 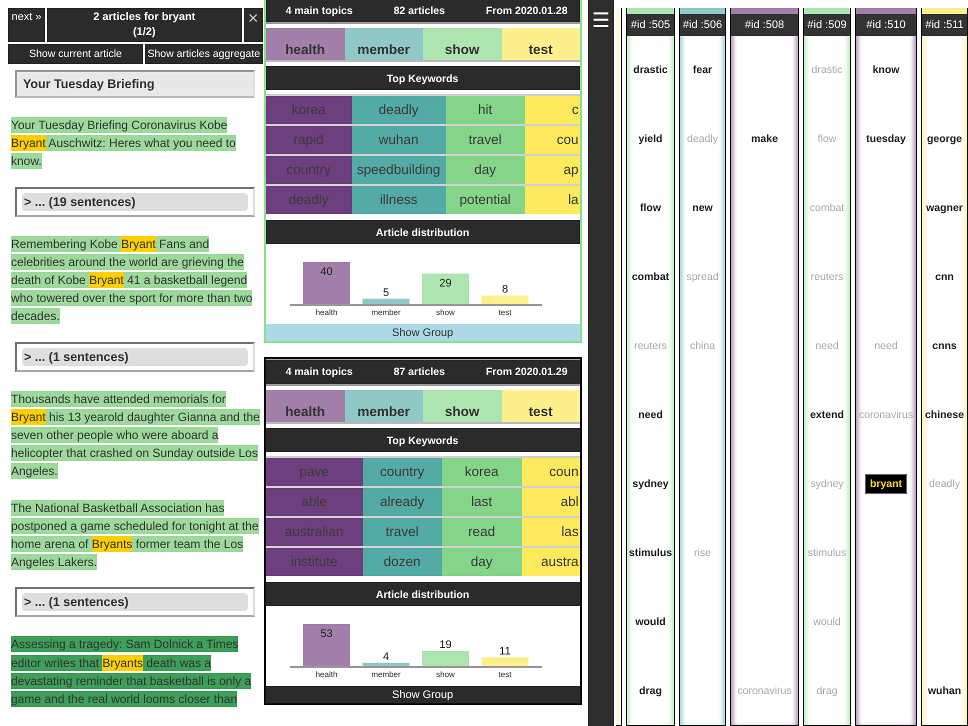 What do you see at coordinates (485, 200) in the screenshot?
I see `keyword-cell: potential` at bounding box center [485, 200].